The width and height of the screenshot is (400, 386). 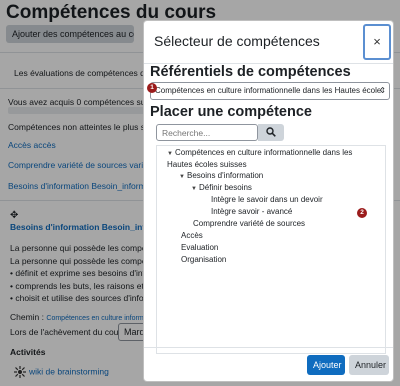 I want to click on tree-node: Comprendre variété de sources, so click(x=249, y=223).